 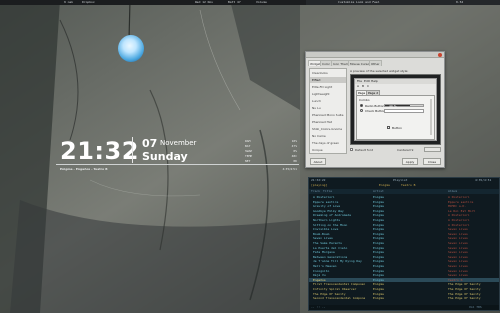 What do you see at coordinates (404, 307) in the screenshot?
I see `terminal-statusbar: -- :: -- Vol 70%` at bounding box center [404, 307].